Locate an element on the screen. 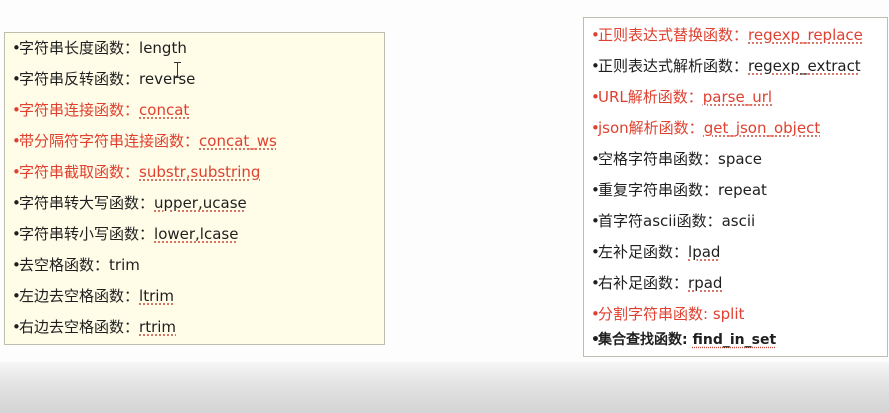  function-name: lpad is located at coordinates (704, 252).